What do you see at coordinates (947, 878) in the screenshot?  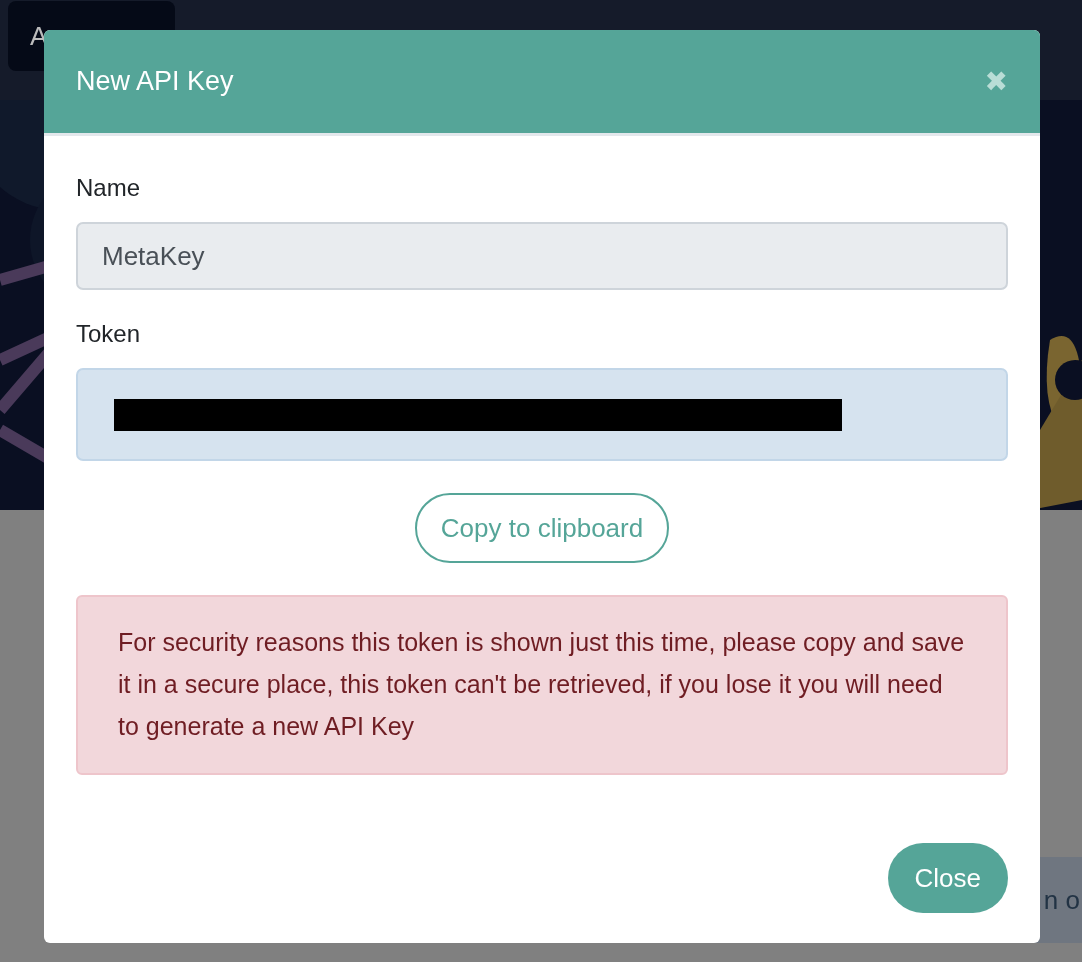 I see `close-button: Close` at bounding box center [947, 878].